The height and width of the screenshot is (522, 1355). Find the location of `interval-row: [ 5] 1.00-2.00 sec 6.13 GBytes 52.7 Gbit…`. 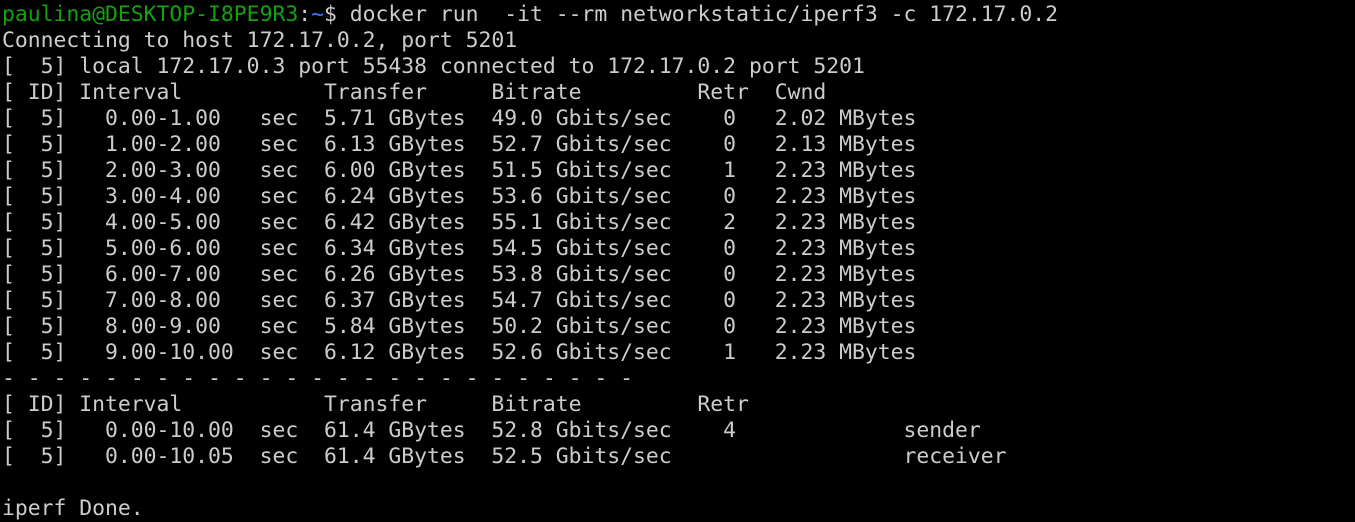

interval-row: [ 5] 1.00-2.00 sec 6.13 GBytes 52.7 Gbit… is located at coordinates (459, 144).